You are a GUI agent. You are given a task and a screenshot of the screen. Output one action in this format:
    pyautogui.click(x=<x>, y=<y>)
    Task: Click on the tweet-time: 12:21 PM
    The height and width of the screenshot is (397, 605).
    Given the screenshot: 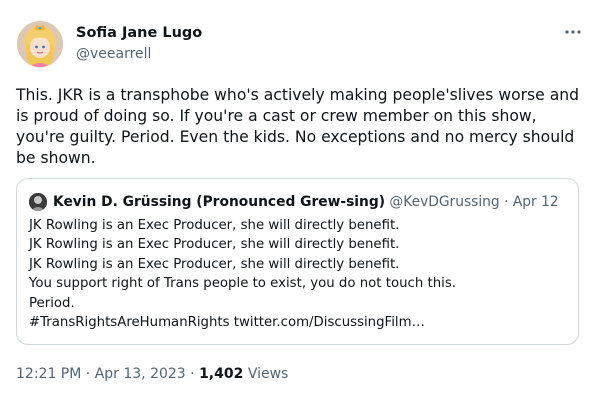 What is the action you would take?
    pyautogui.click(x=49, y=374)
    